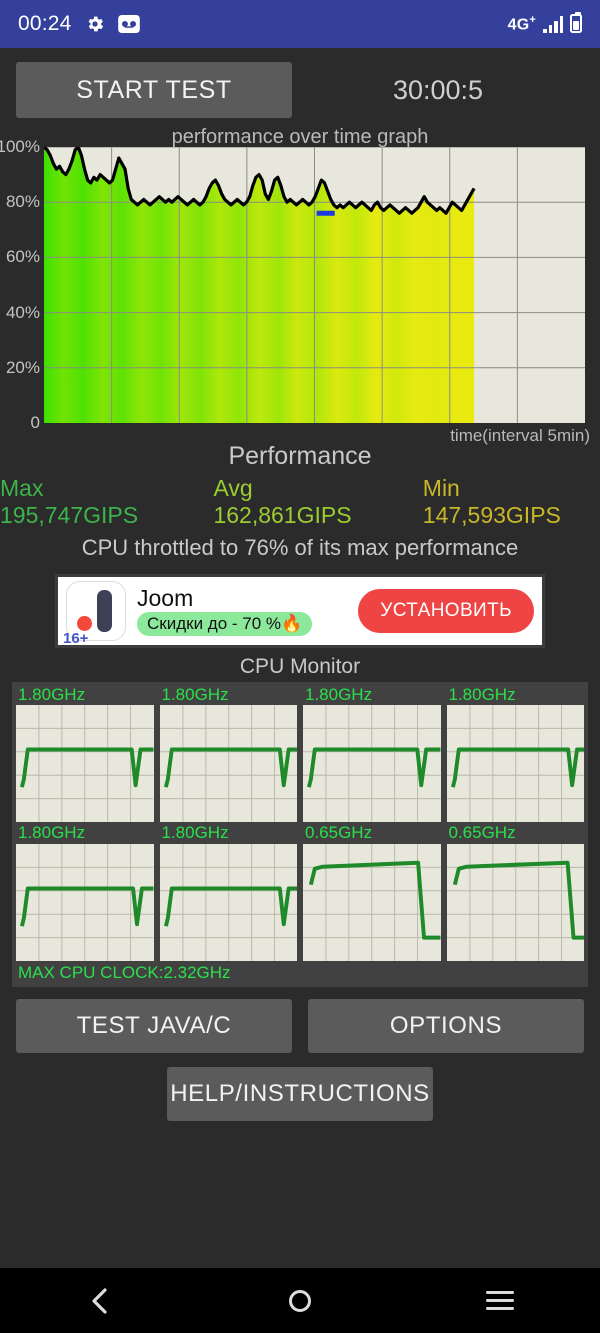 This screenshot has height=1333, width=600. I want to click on start-test-button: START TEST, so click(154, 90).